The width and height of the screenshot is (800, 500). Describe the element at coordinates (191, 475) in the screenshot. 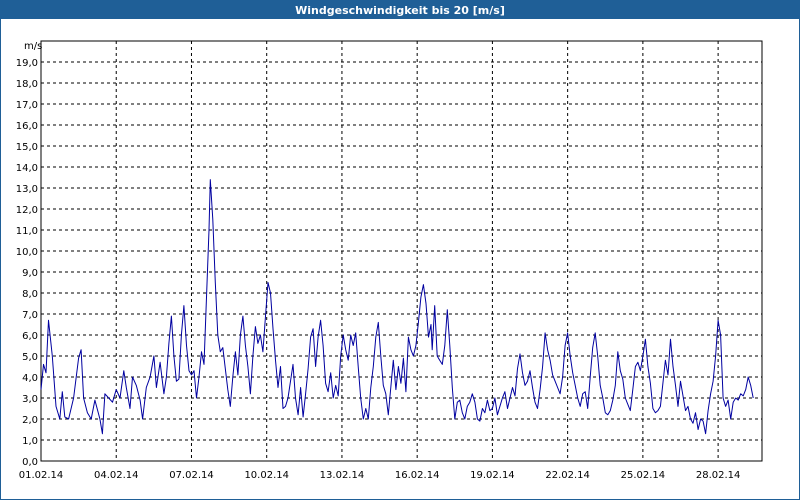

I see `x-tick-label: 07.02.14` at that location.